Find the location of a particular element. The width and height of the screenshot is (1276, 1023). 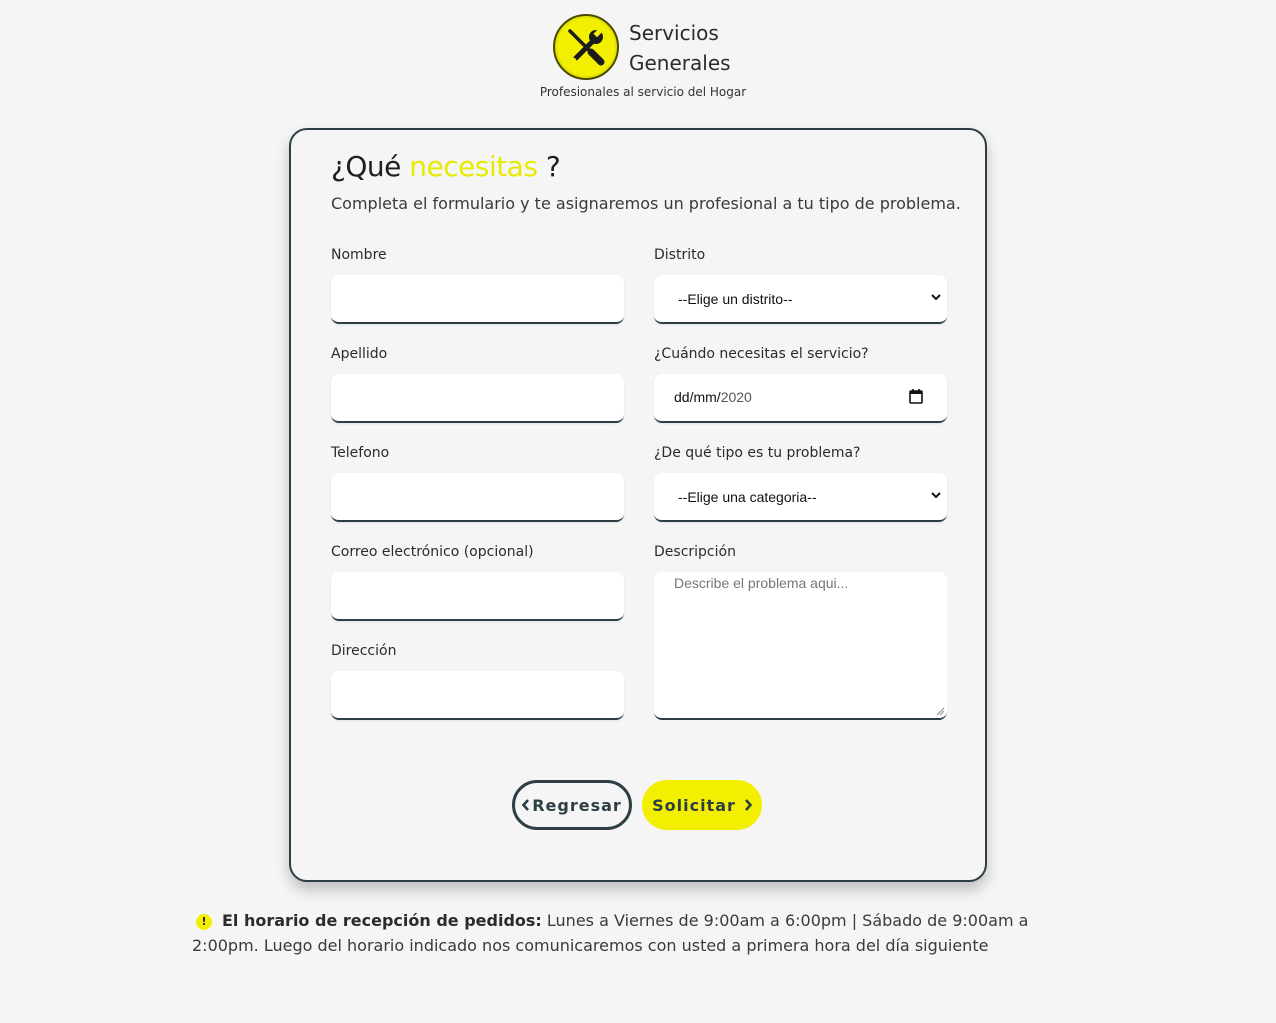

tagline: Profesionales al servicio del Hogar is located at coordinates (643, 92).